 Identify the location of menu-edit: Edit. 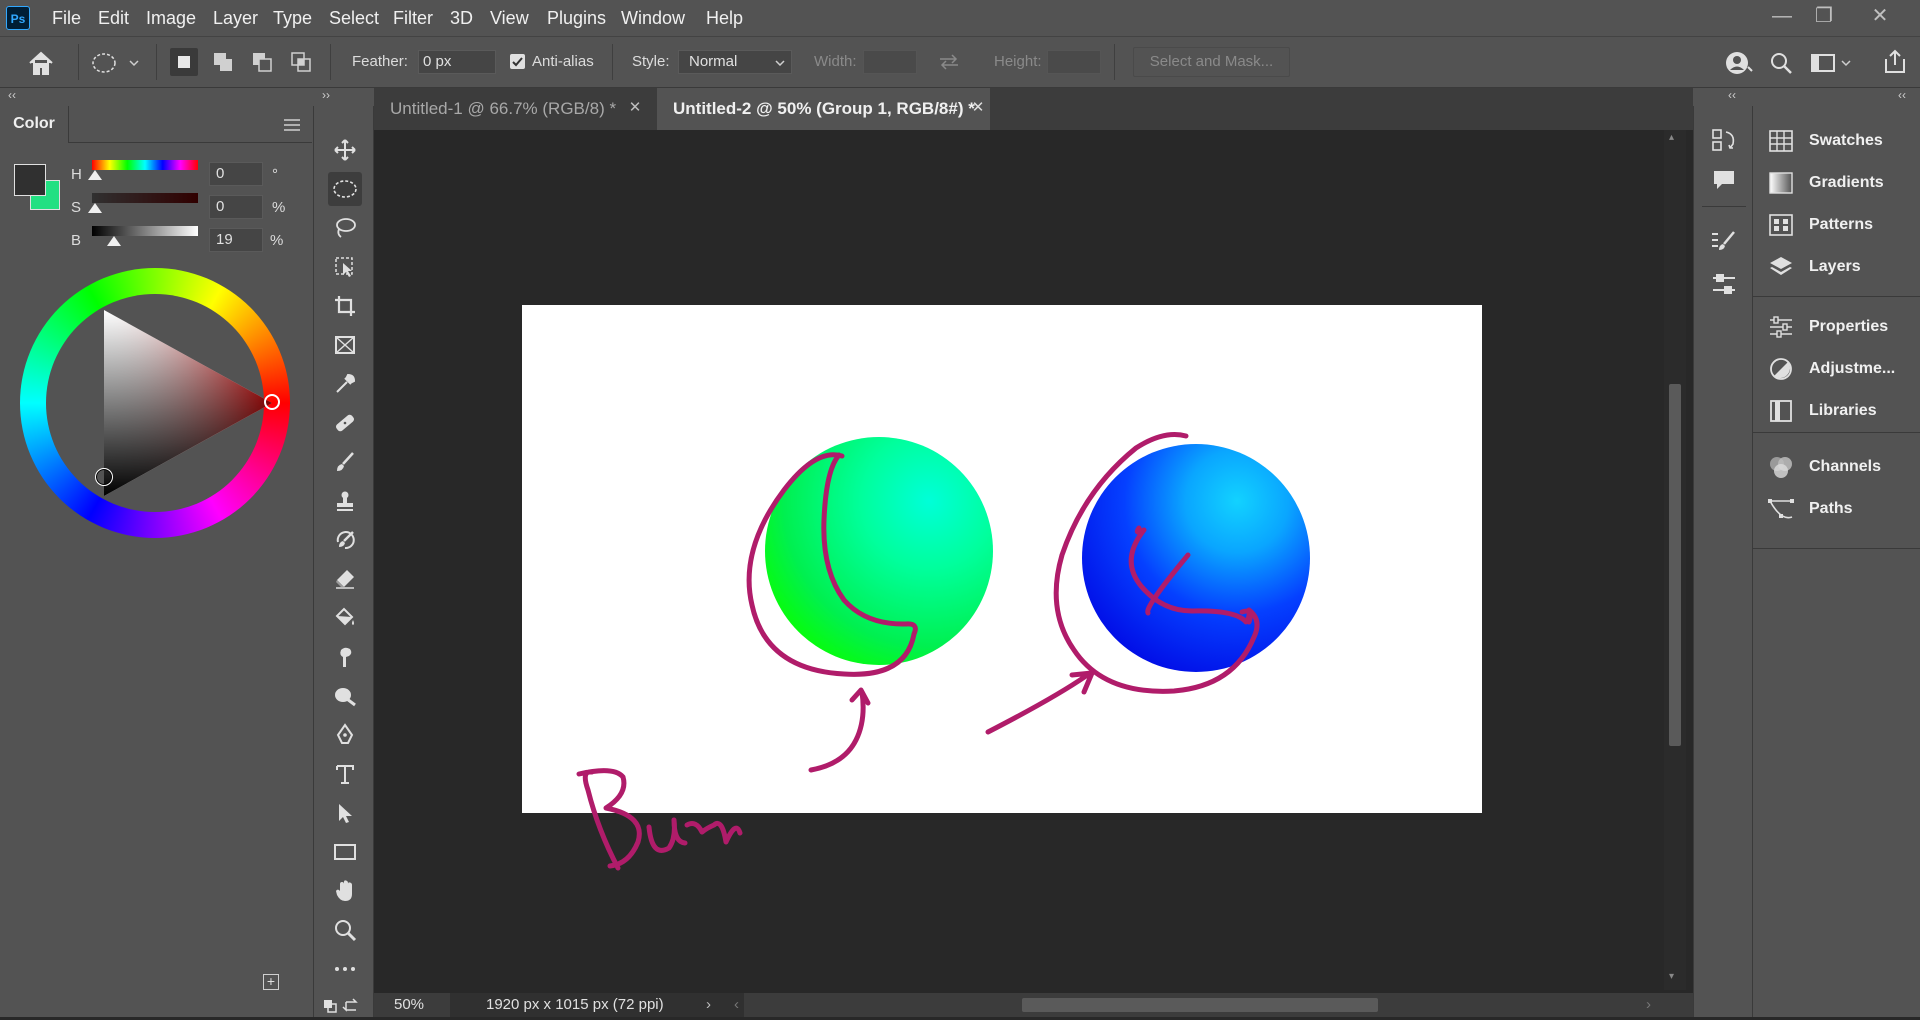
(113, 18).